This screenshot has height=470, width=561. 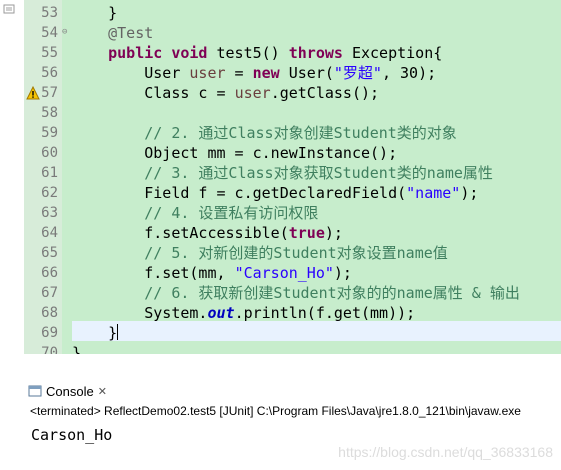 What do you see at coordinates (300, 133) in the screenshot?
I see `code-token: // 2. 通过Class对象创建Student类的对象` at bounding box center [300, 133].